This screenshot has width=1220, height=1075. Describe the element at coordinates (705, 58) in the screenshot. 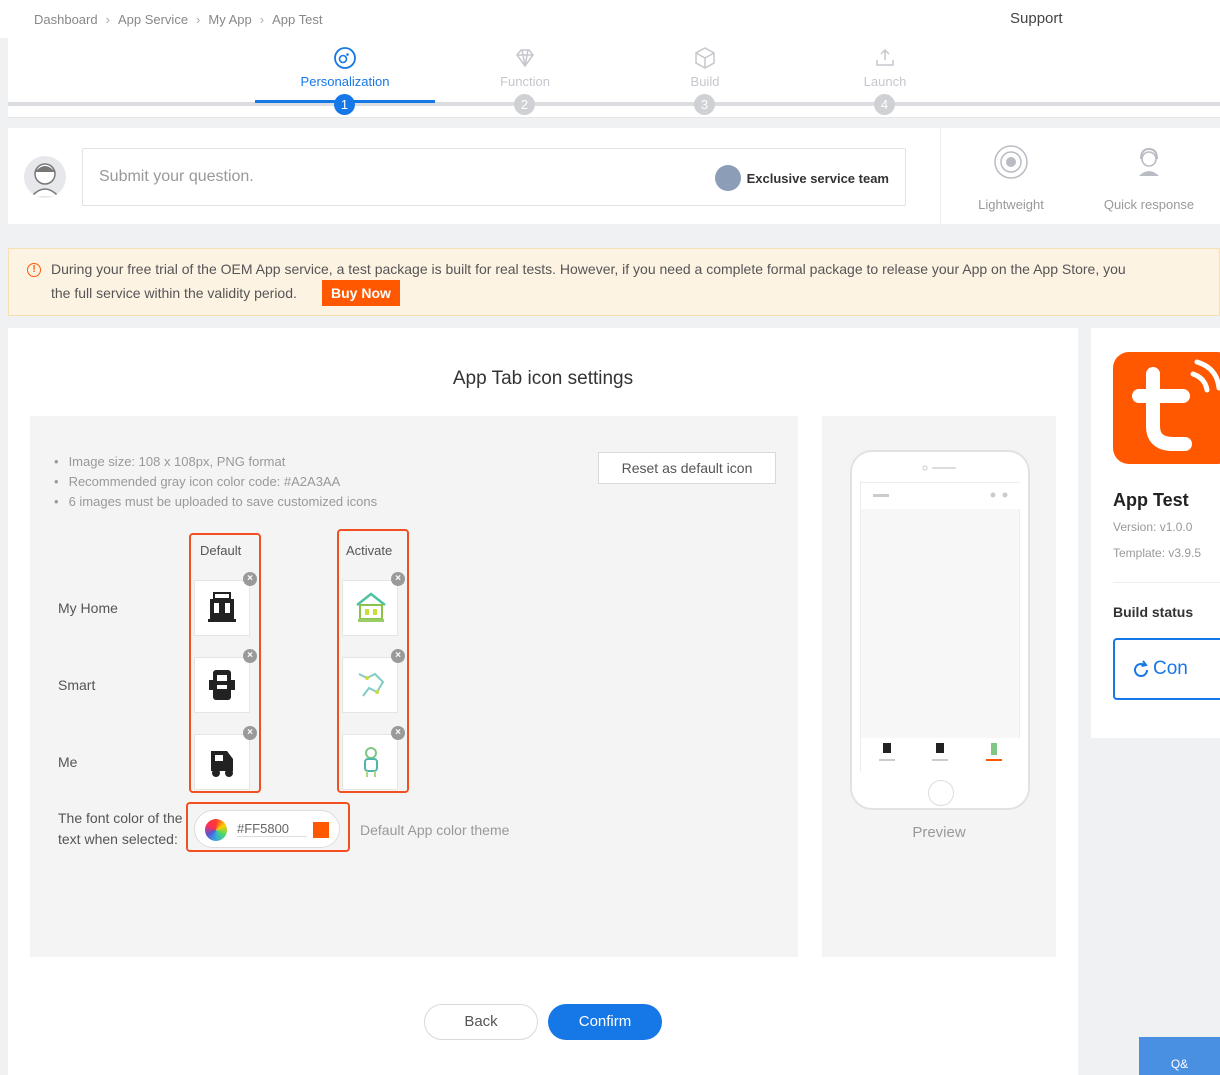

I see `box-icon` at that location.